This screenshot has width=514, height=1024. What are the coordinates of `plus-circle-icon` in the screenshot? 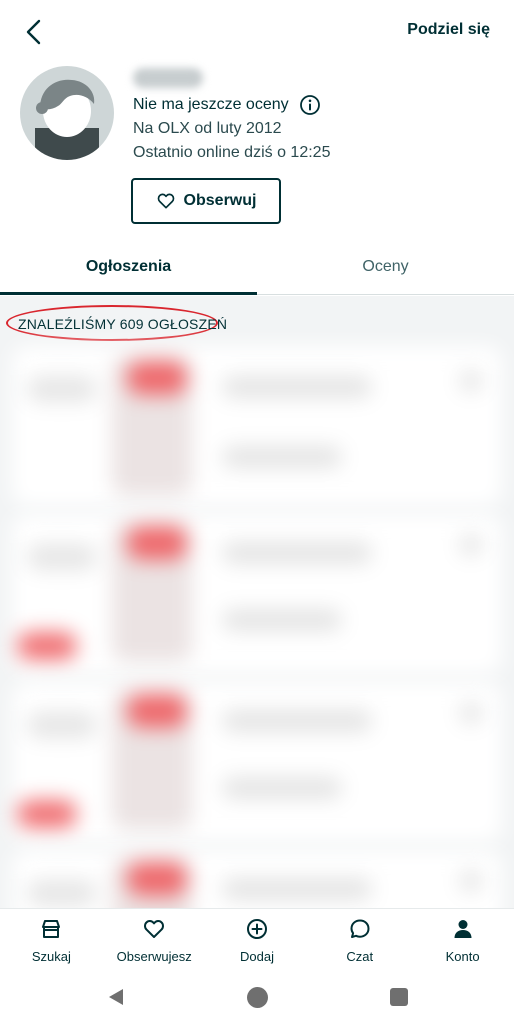 It's located at (256, 929).